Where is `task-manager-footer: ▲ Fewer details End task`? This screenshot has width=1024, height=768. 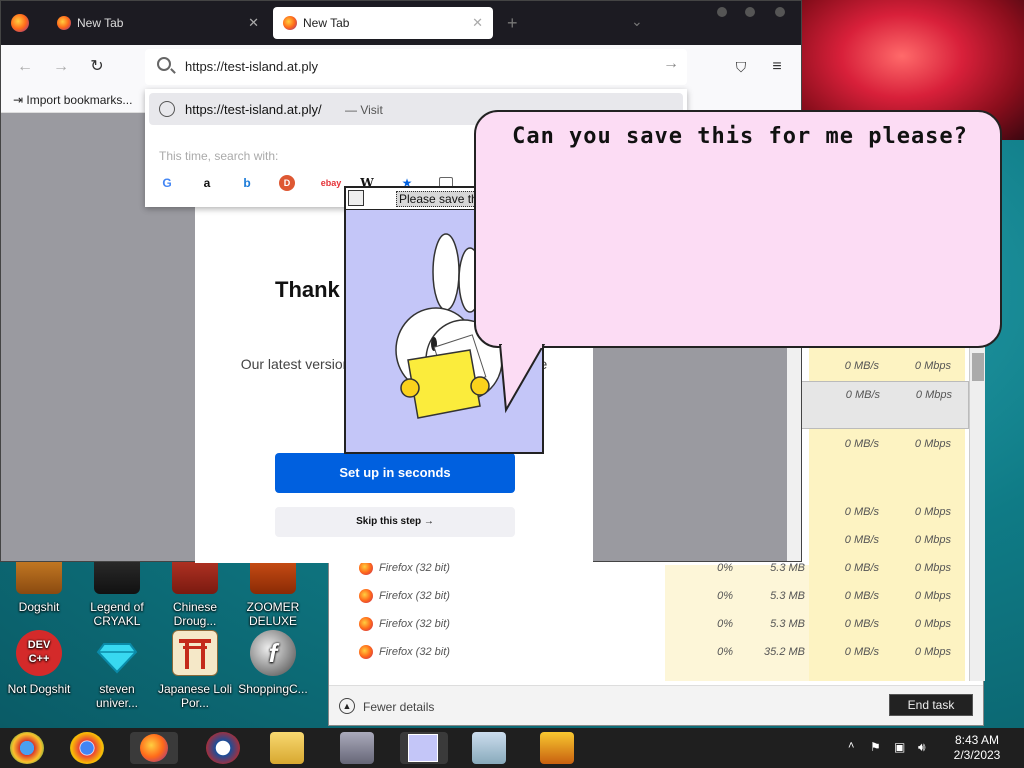 task-manager-footer: ▲ Fewer details End task is located at coordinates (656, 705).